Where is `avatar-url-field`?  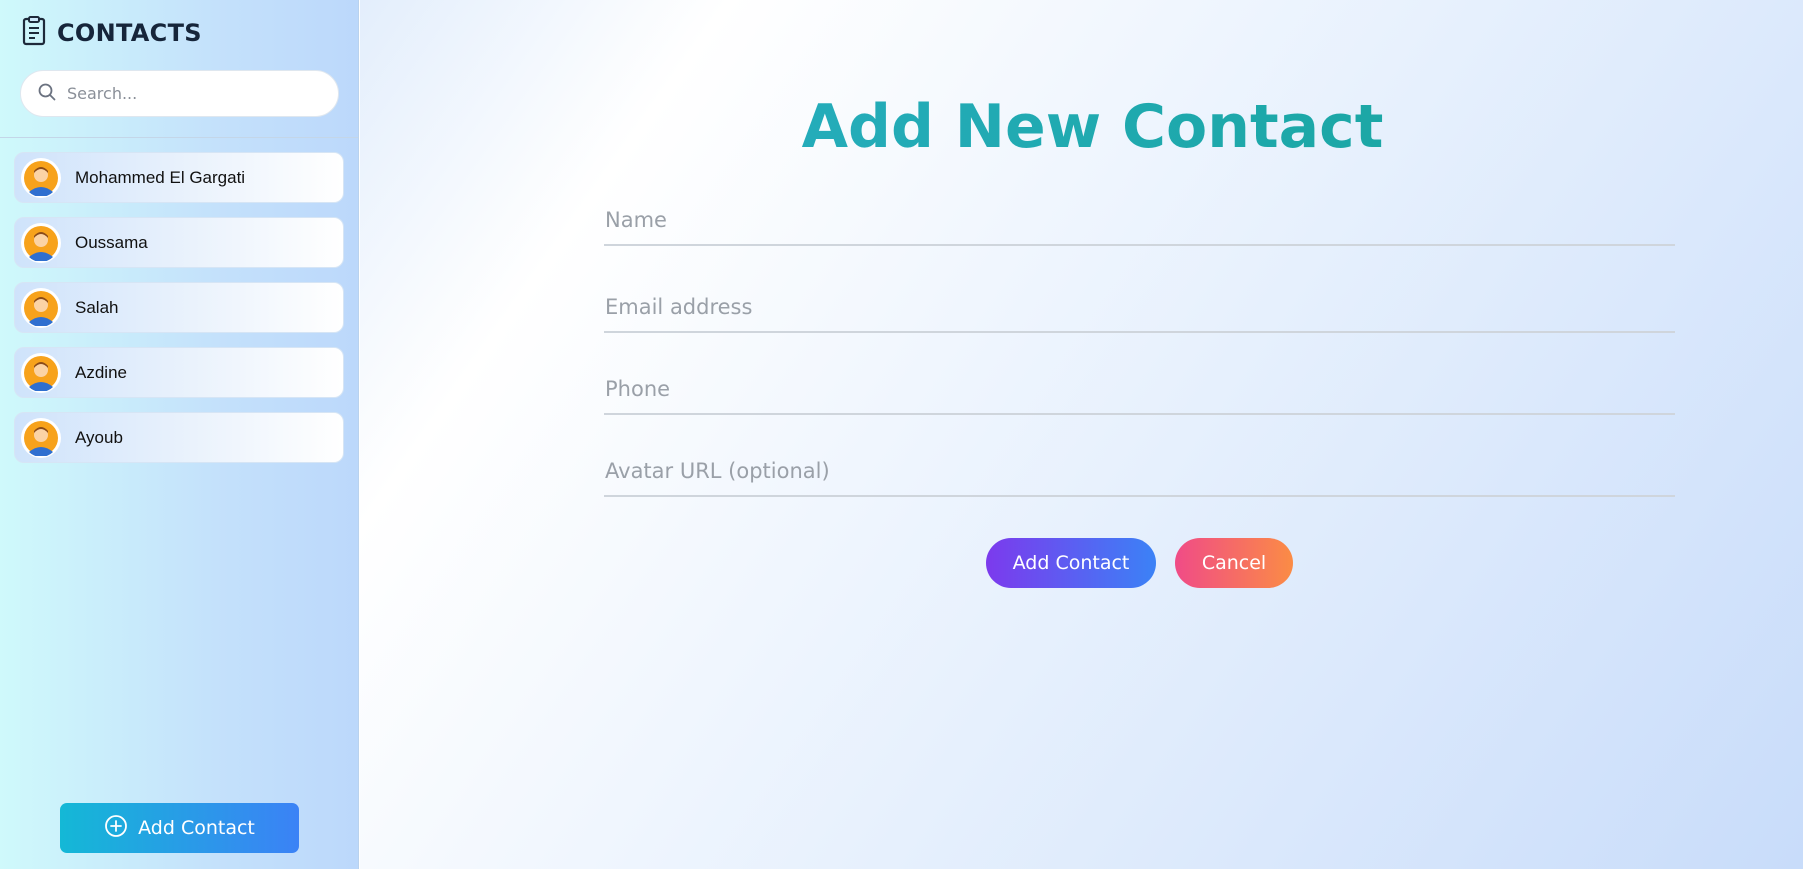 avatar-url-field is located at coordinates (1139, 472).